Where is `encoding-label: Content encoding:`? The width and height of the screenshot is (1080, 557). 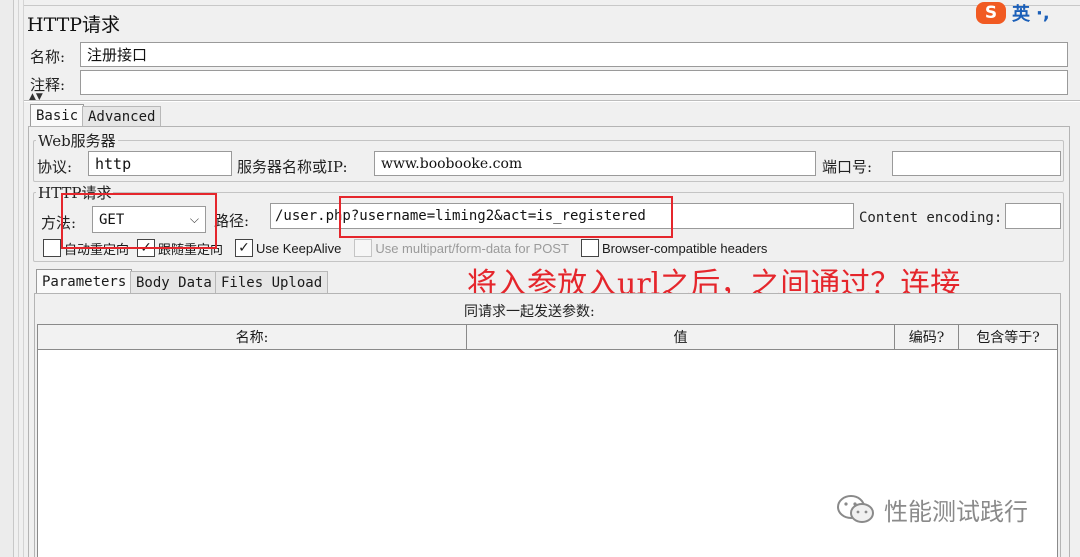
encoding-label: Content encoding: is located at coordinates (931, 218).